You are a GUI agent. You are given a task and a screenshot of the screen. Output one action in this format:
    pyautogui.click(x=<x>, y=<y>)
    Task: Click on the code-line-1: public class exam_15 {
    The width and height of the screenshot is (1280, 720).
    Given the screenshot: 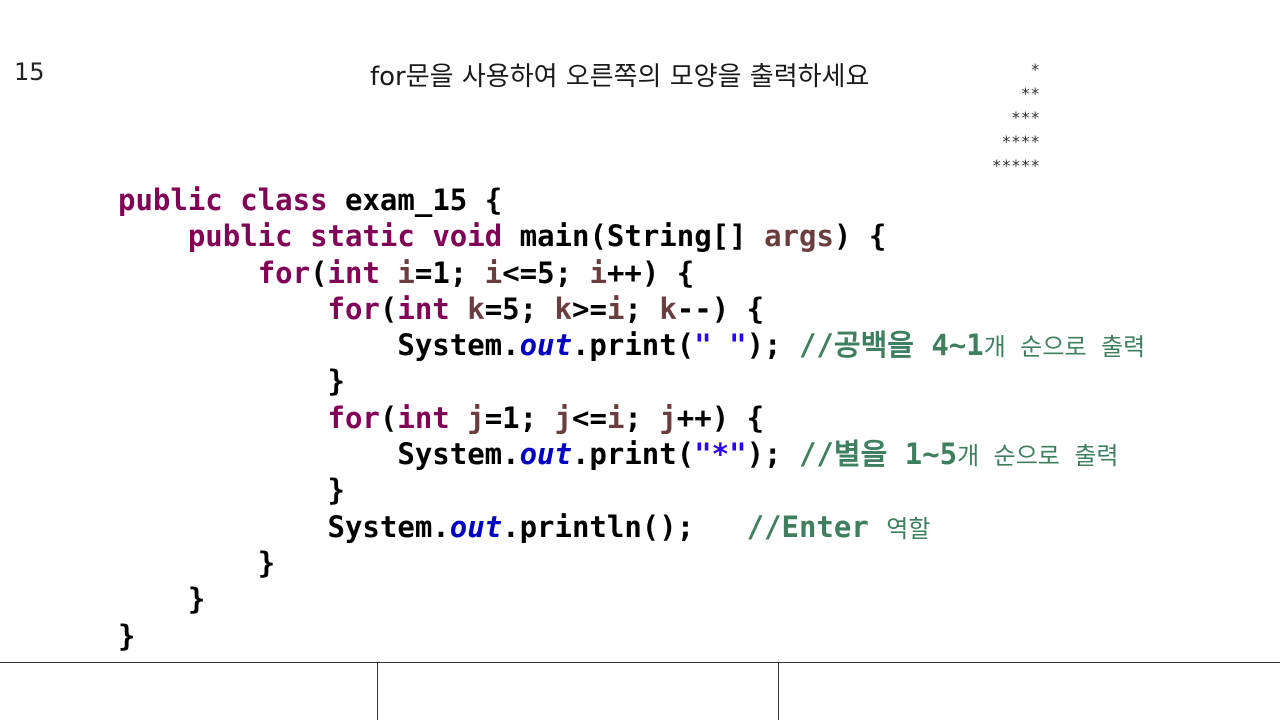 What is the action you would take?
    pyautogui.click(x=631, y=200)
    